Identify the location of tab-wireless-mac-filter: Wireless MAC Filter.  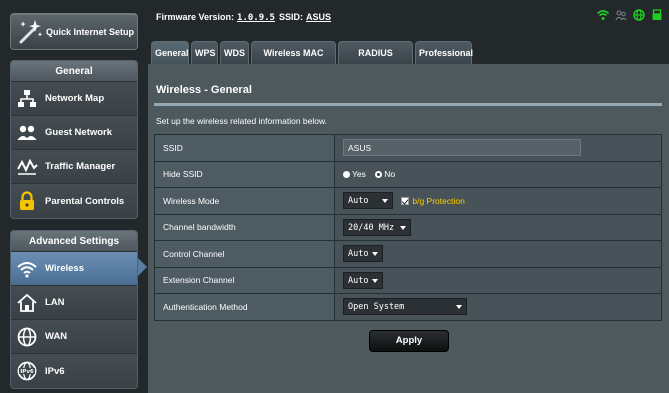
(293, 61).